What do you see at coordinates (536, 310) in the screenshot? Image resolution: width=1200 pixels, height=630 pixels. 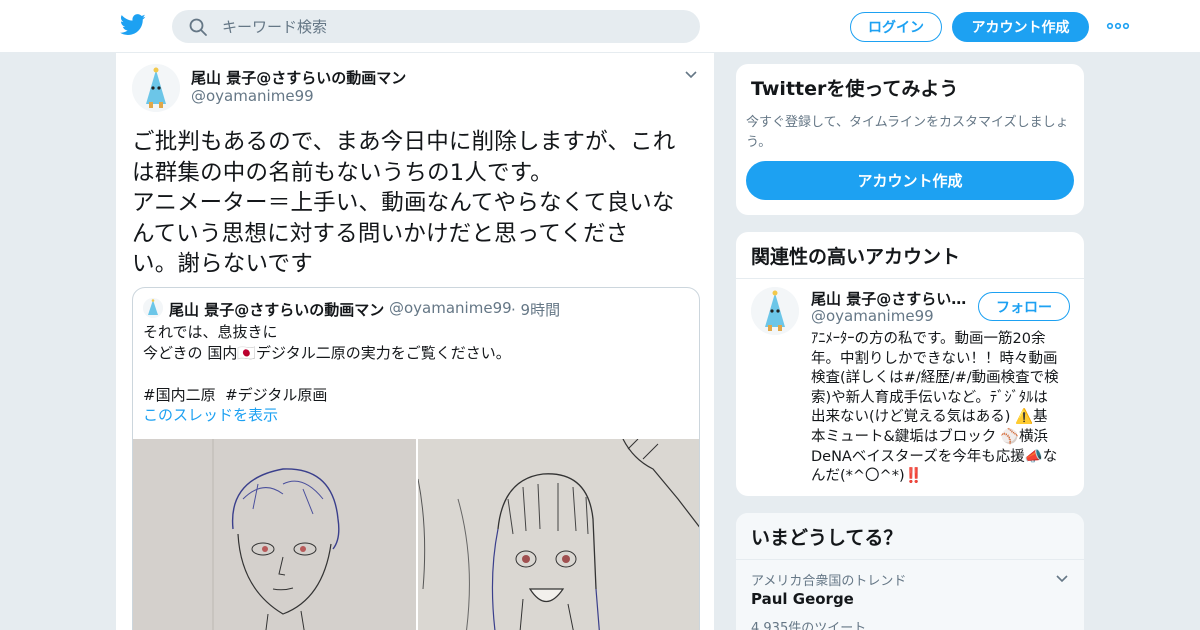 I see `quoted-timestamp: · 9時間` at bounding box center [536, 310].